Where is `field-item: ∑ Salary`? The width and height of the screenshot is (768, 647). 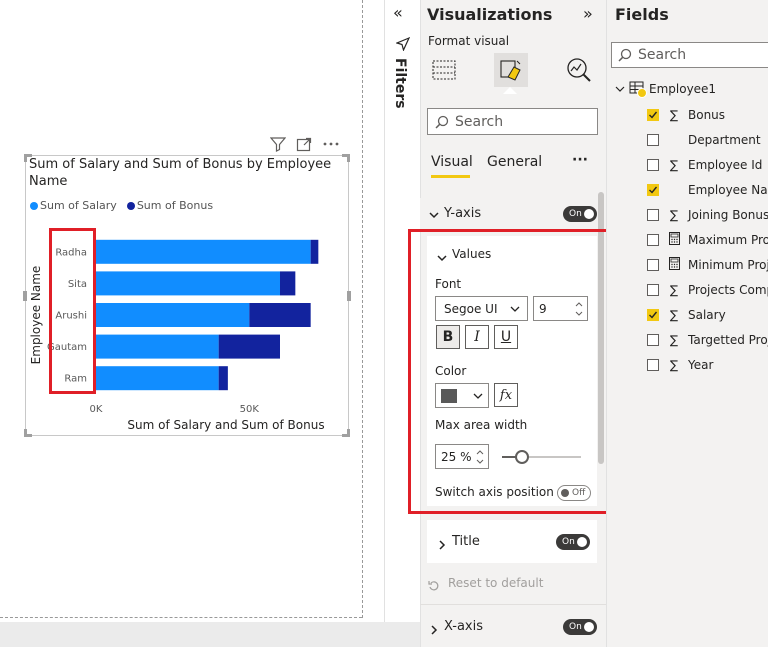
field-item: ∑ Salary is located at coordinates (686, 315).